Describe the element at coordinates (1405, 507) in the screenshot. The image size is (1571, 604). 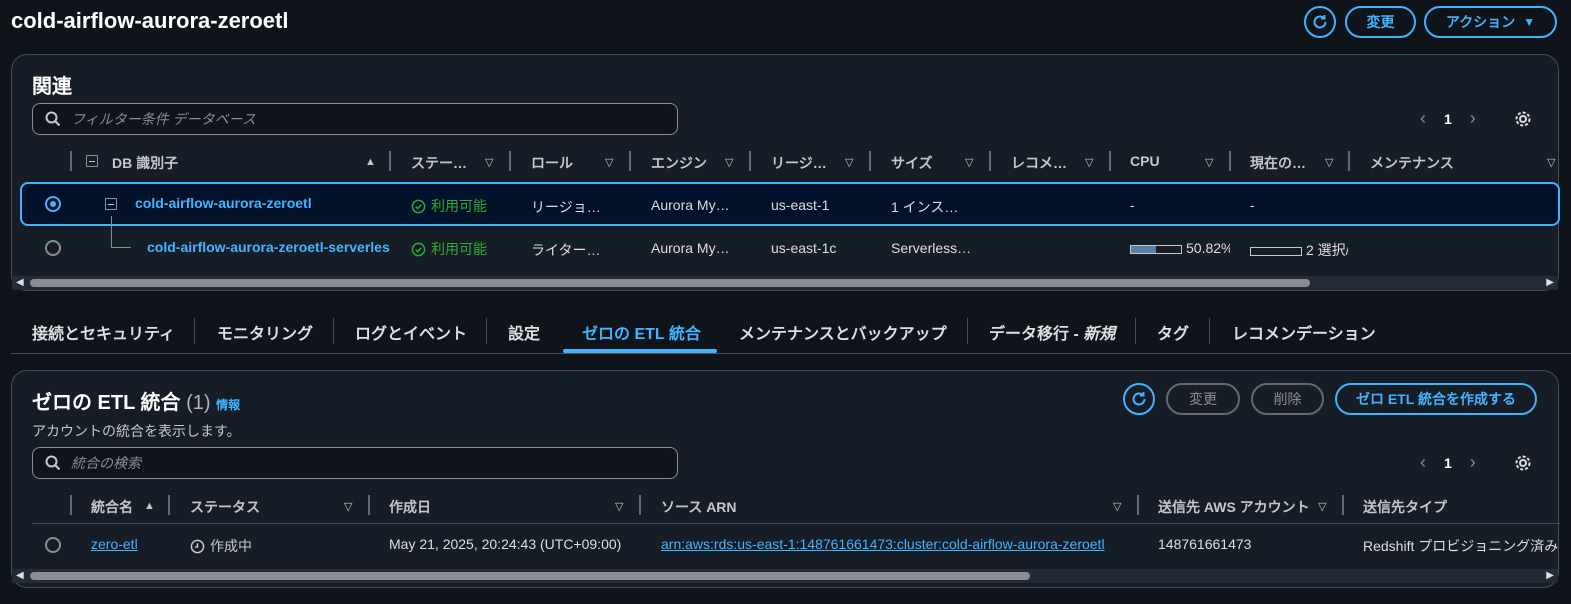
I see `column-target-type: 送信先タイプ` at that location.